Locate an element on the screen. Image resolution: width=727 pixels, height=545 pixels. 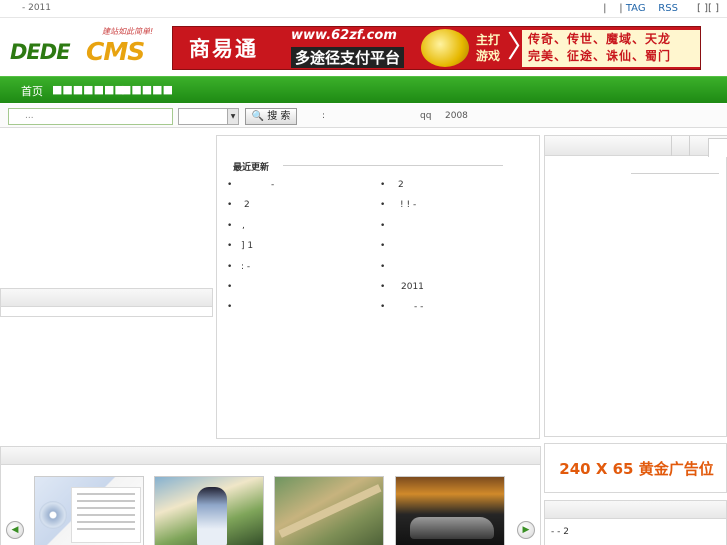
banner-games: 传奇、传世、魔域、天龙 完美、征途、诛仙、蜀门 is located at coordinates (611, 48).